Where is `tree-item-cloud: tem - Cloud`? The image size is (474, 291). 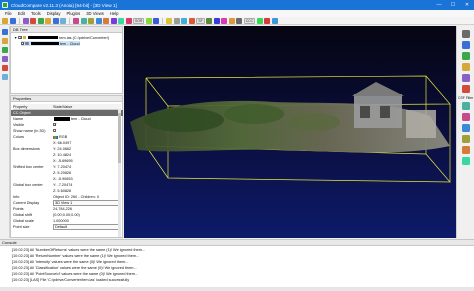
tree-item-cloud: tem - Cloud is located at coordinates (50, 44).